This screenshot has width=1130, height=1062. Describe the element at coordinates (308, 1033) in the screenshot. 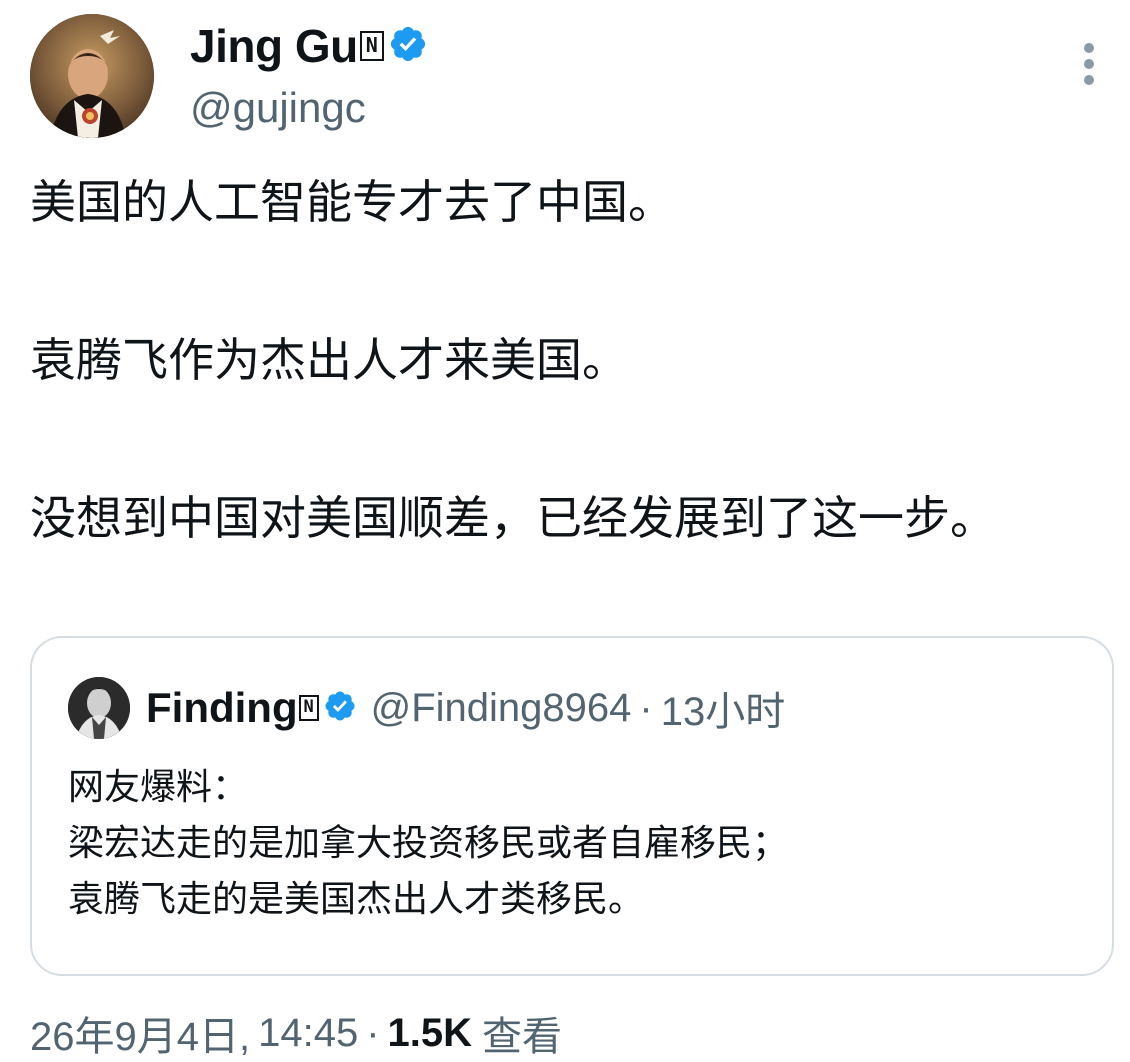

I see `tweet-time: 14:45` at that location.